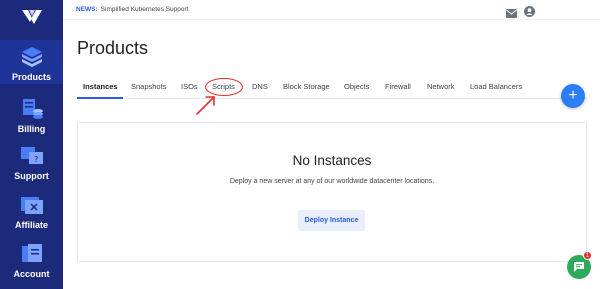  I want to click on add-button: +, so click(573, 96).